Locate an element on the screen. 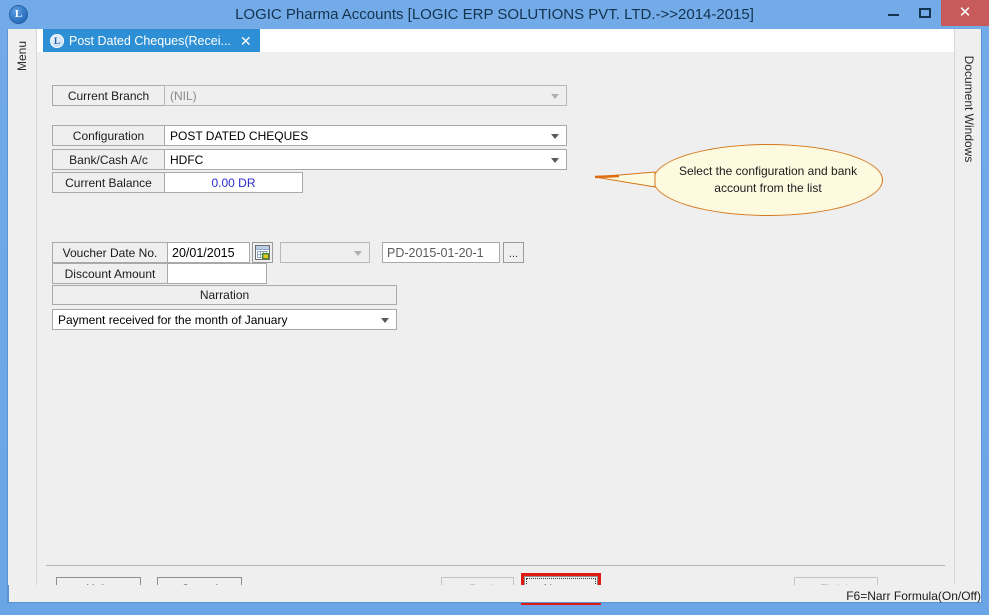 This screenshot has height=615, width=989. close-button: ✕ is located at coordinates (965, 13).